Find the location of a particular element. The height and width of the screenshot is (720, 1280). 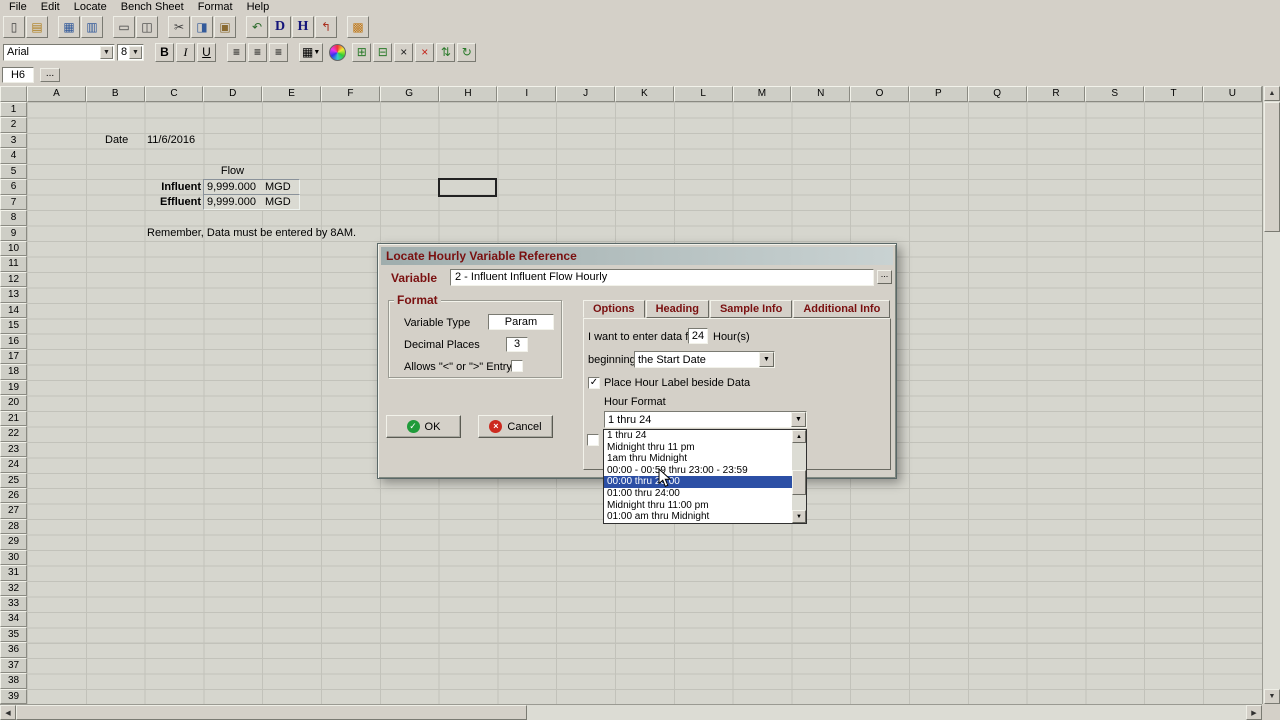

menu-bench-sheet: Bench Sheet is located at coordinates (152, 7).